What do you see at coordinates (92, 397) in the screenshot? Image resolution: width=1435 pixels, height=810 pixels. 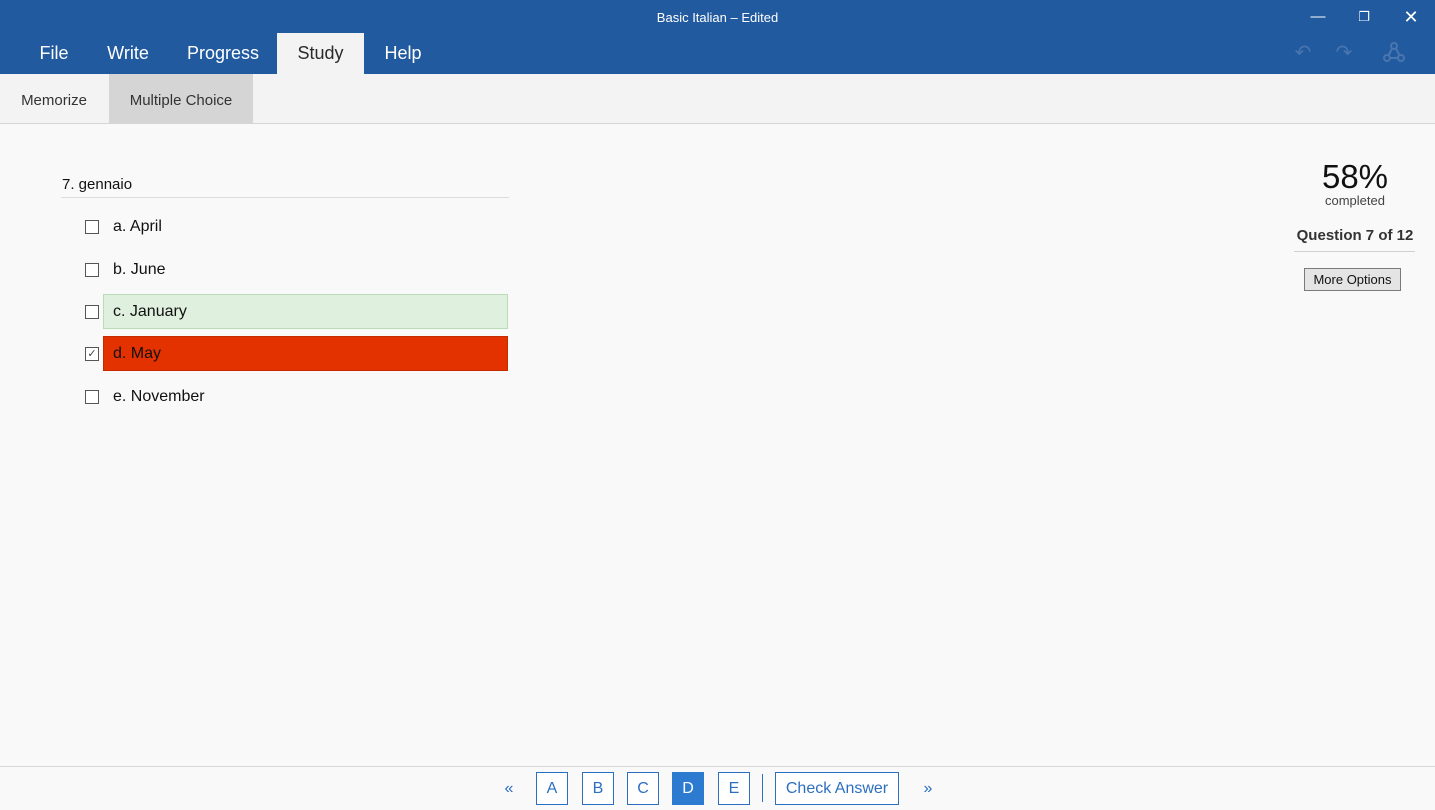 I see `choice-e-checkbox` at bounding box center [92, 397].